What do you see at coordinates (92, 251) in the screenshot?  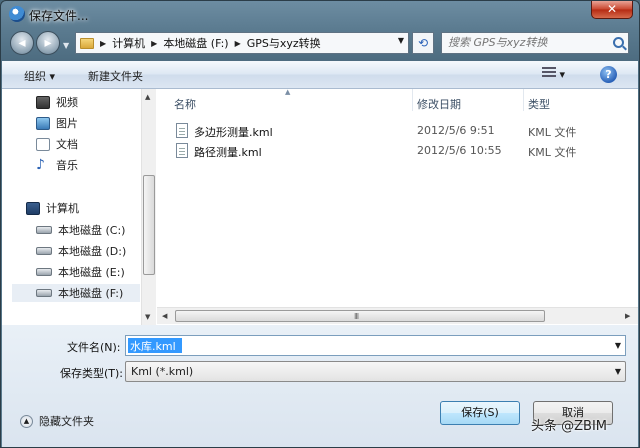 I see `sidebar-item-label: 本地磁盘 (D:)` at bounding box center [92, 251].